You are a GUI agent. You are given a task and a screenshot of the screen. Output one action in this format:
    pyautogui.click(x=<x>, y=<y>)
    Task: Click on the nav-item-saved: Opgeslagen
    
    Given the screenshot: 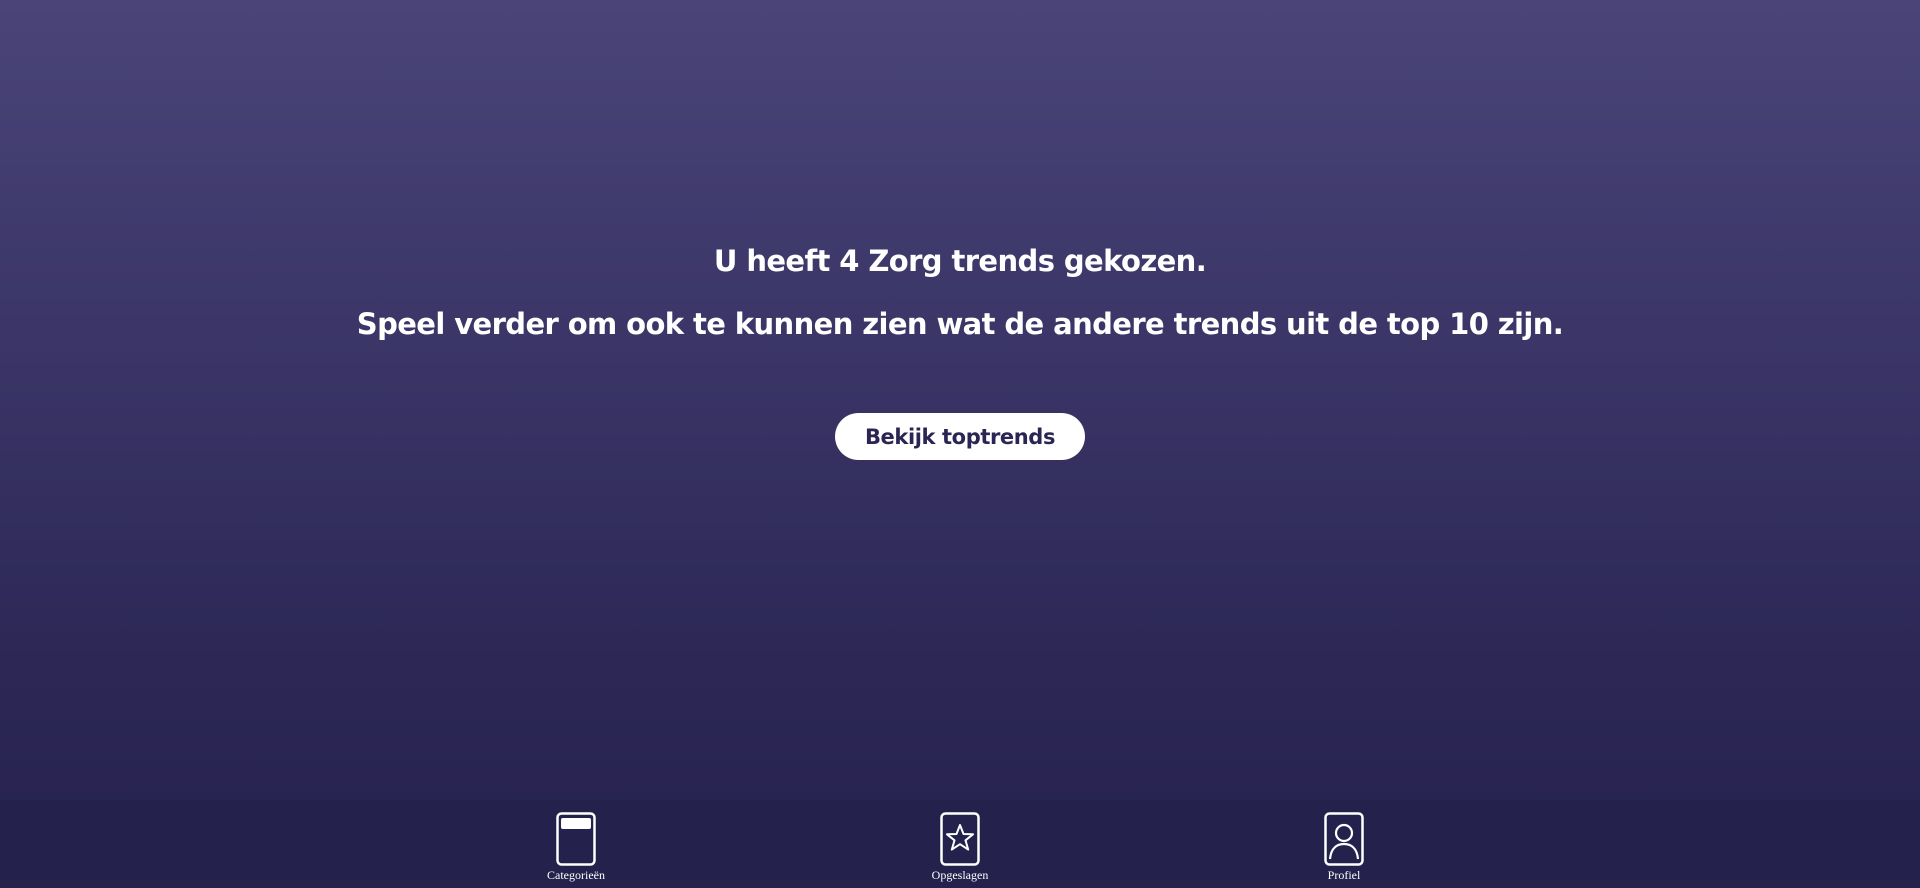 What is the action you would take?
    pyautogui.click(x=960, y=844)
    